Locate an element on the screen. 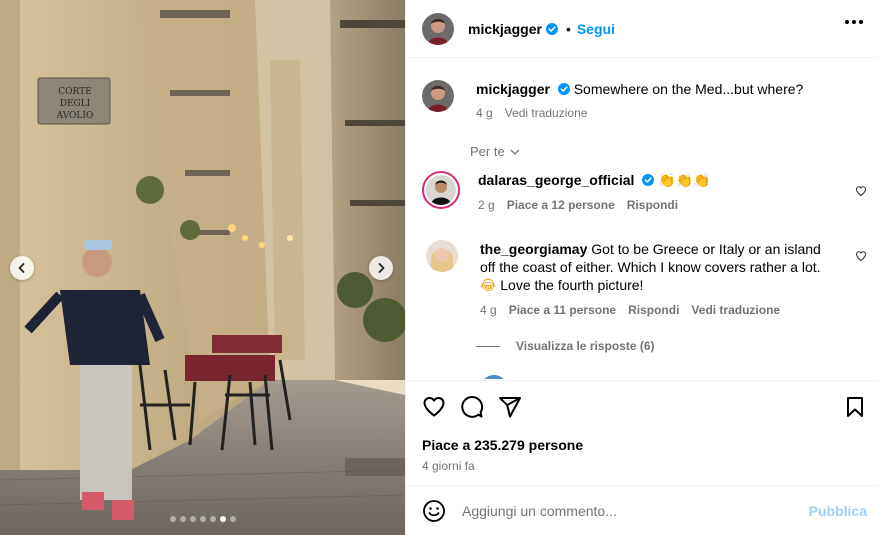 This screenshot has height=535, width=878. view-replies-button: Visualizza le risposte (6) is located at coordinates (565, 346).